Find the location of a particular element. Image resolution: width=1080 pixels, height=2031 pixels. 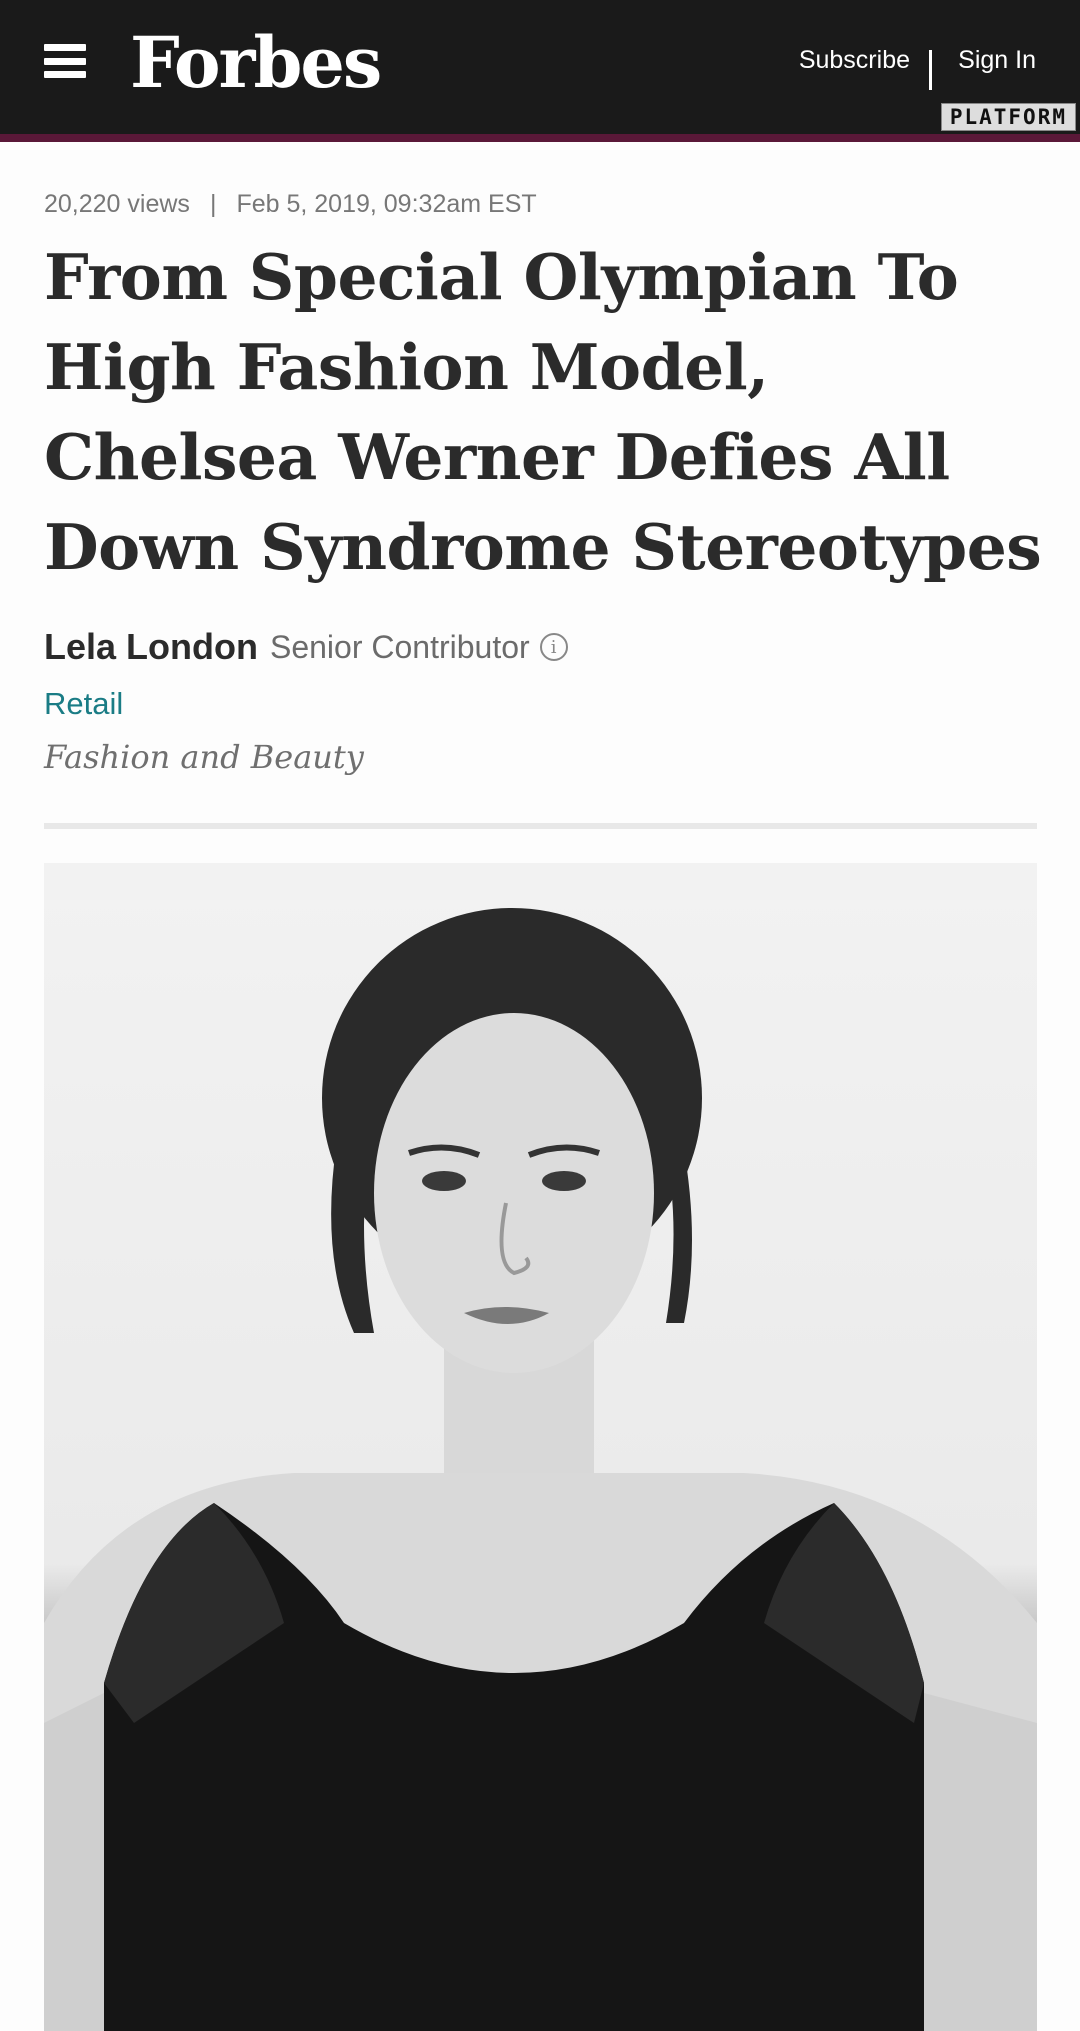

platform-badge: PLATFORM is located at coordinates (1008, 117).